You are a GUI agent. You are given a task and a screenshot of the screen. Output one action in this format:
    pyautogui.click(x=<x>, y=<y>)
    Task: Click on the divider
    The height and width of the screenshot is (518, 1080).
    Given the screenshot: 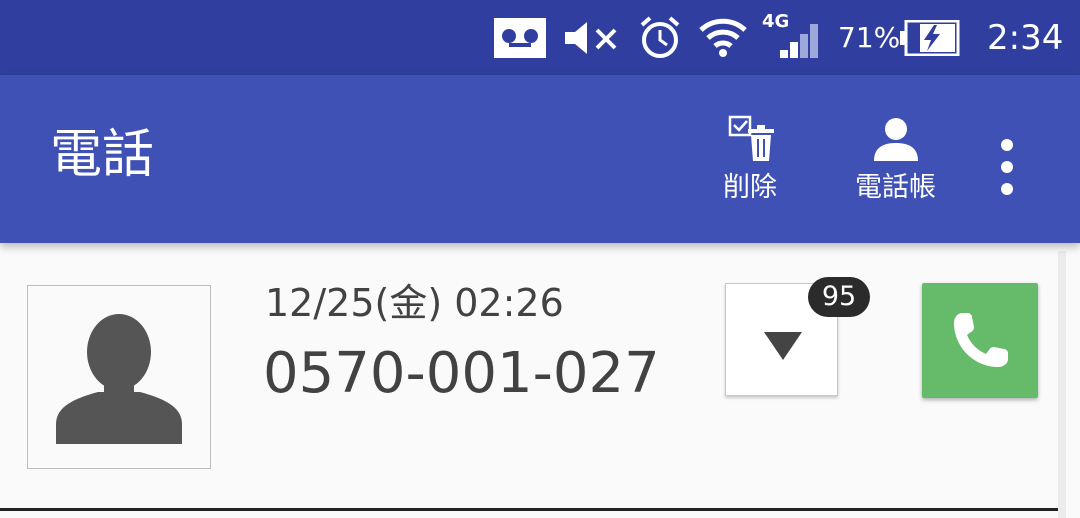 What is the action you would take?
    pyautogui.click(x=529, y=509)
    